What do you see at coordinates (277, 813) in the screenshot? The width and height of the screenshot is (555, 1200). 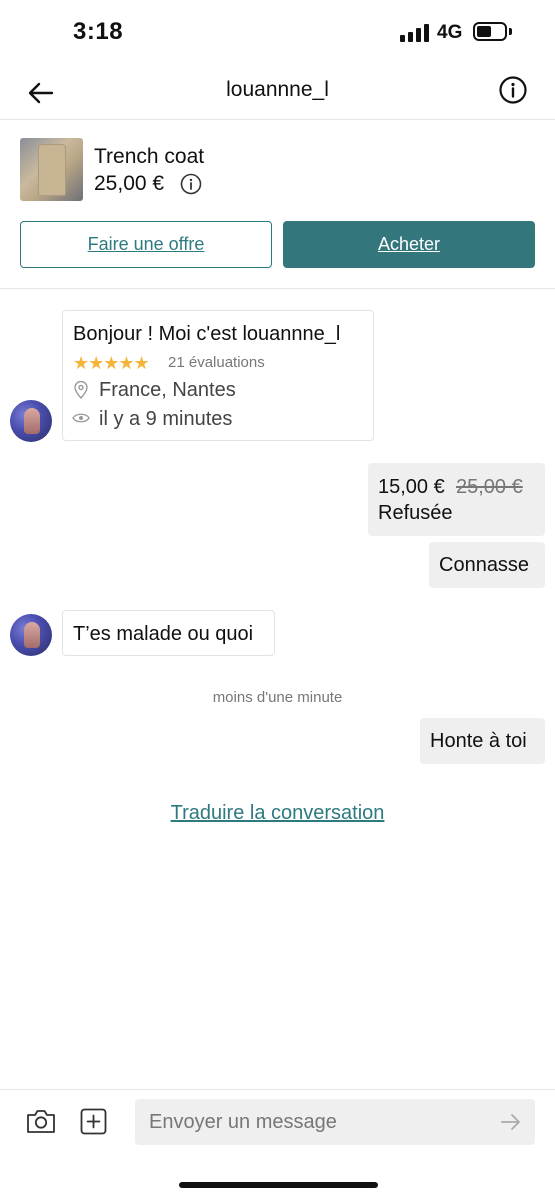 I see `translate-conversation-link: Traduire la conversation` at bounding box center [277, 813].